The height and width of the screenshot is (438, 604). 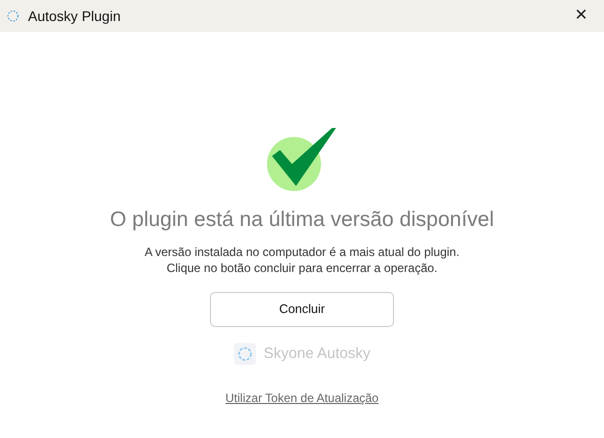 I want to click on brand-name: Skyone Autosky, so click(x=317, y=354).